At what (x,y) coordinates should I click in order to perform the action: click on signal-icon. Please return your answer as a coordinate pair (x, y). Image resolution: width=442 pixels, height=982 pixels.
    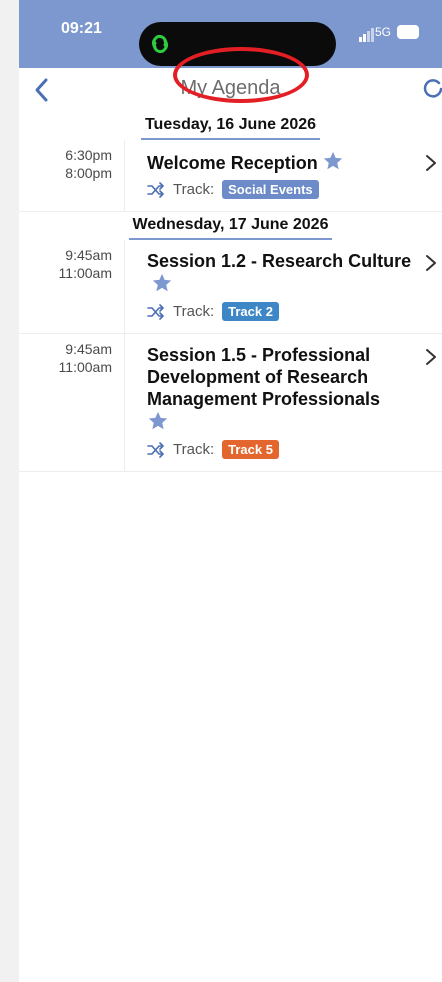
    Looking at the image, I should click on (366, 35).